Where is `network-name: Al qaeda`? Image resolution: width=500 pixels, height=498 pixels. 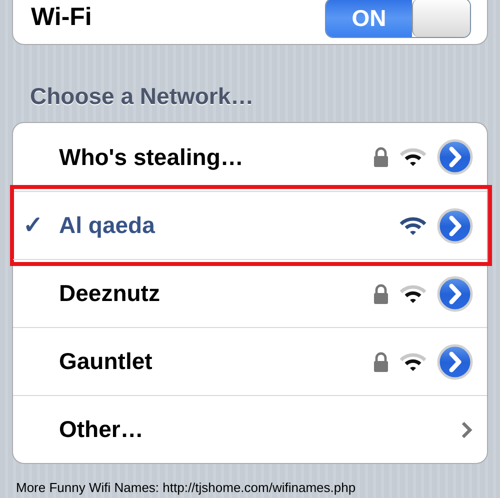
network-name: Al qaeda is located at coordinates (229, 225).